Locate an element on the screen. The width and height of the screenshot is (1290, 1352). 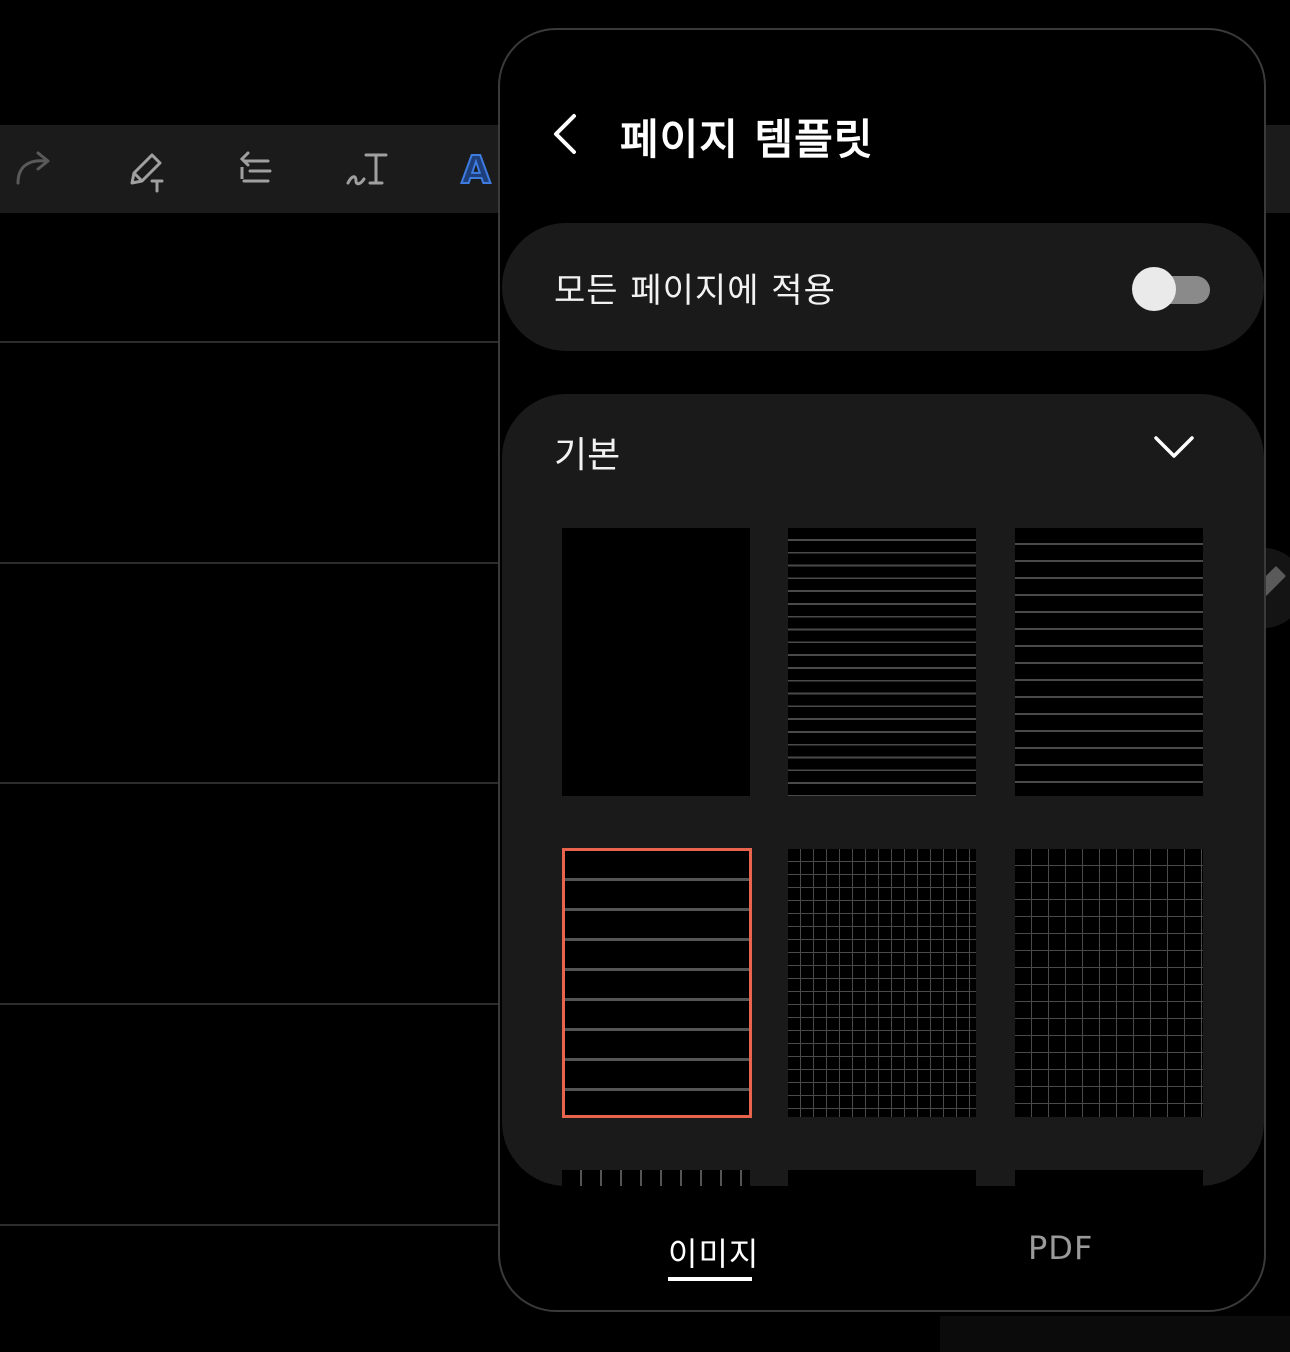
template-lined-dense is located at coordinates (882, 662).